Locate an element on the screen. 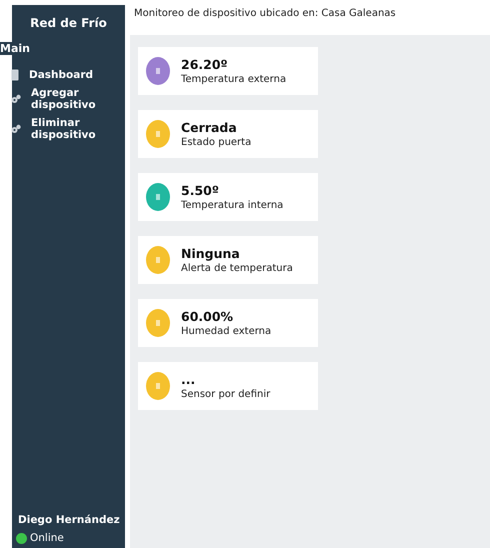  sensor-value: 60.00% is located at coordinates (207, 316).